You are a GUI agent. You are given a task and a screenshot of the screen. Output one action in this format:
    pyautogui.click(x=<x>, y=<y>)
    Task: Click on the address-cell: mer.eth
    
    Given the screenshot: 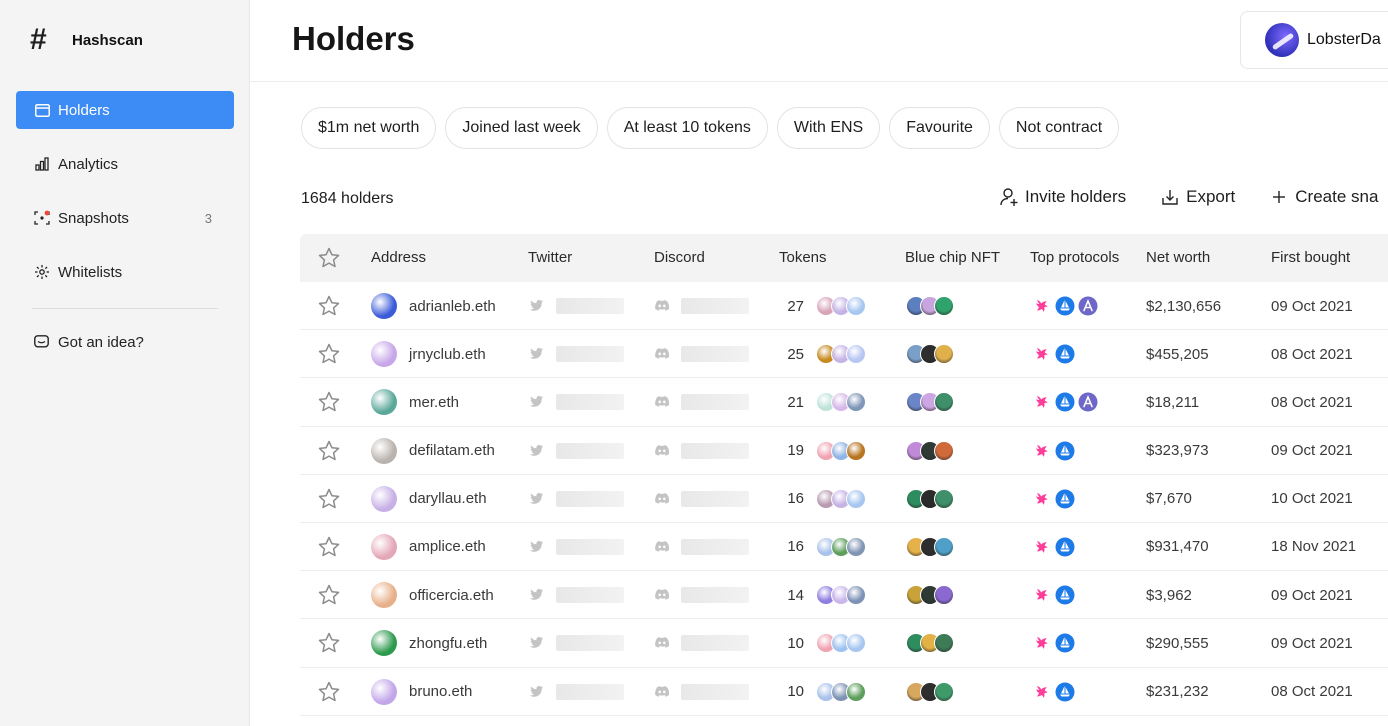 What is the action you would take?
    pyautogui.click(x=415, y=402)
    